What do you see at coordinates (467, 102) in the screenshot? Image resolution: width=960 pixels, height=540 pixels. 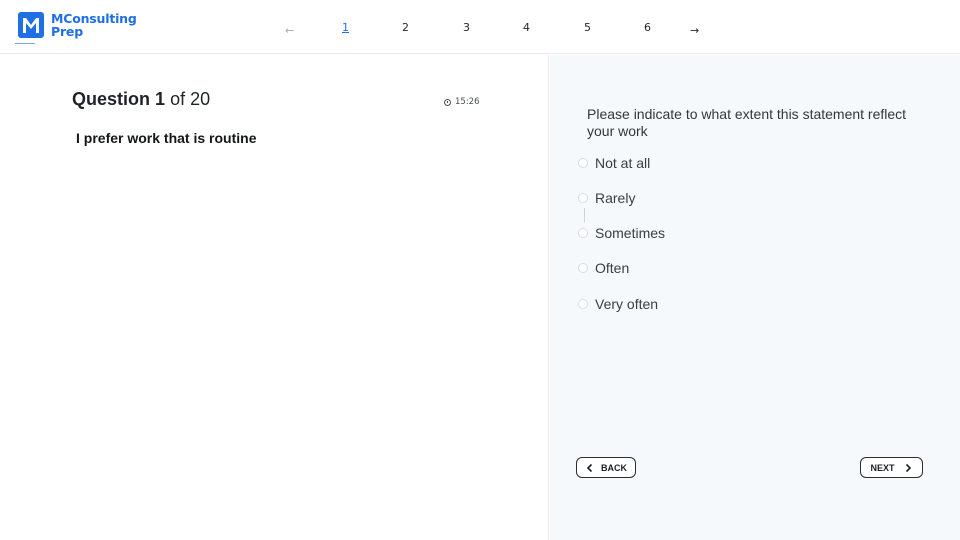 I see `timer-value: 15:26` at bounding box center [467, 102].